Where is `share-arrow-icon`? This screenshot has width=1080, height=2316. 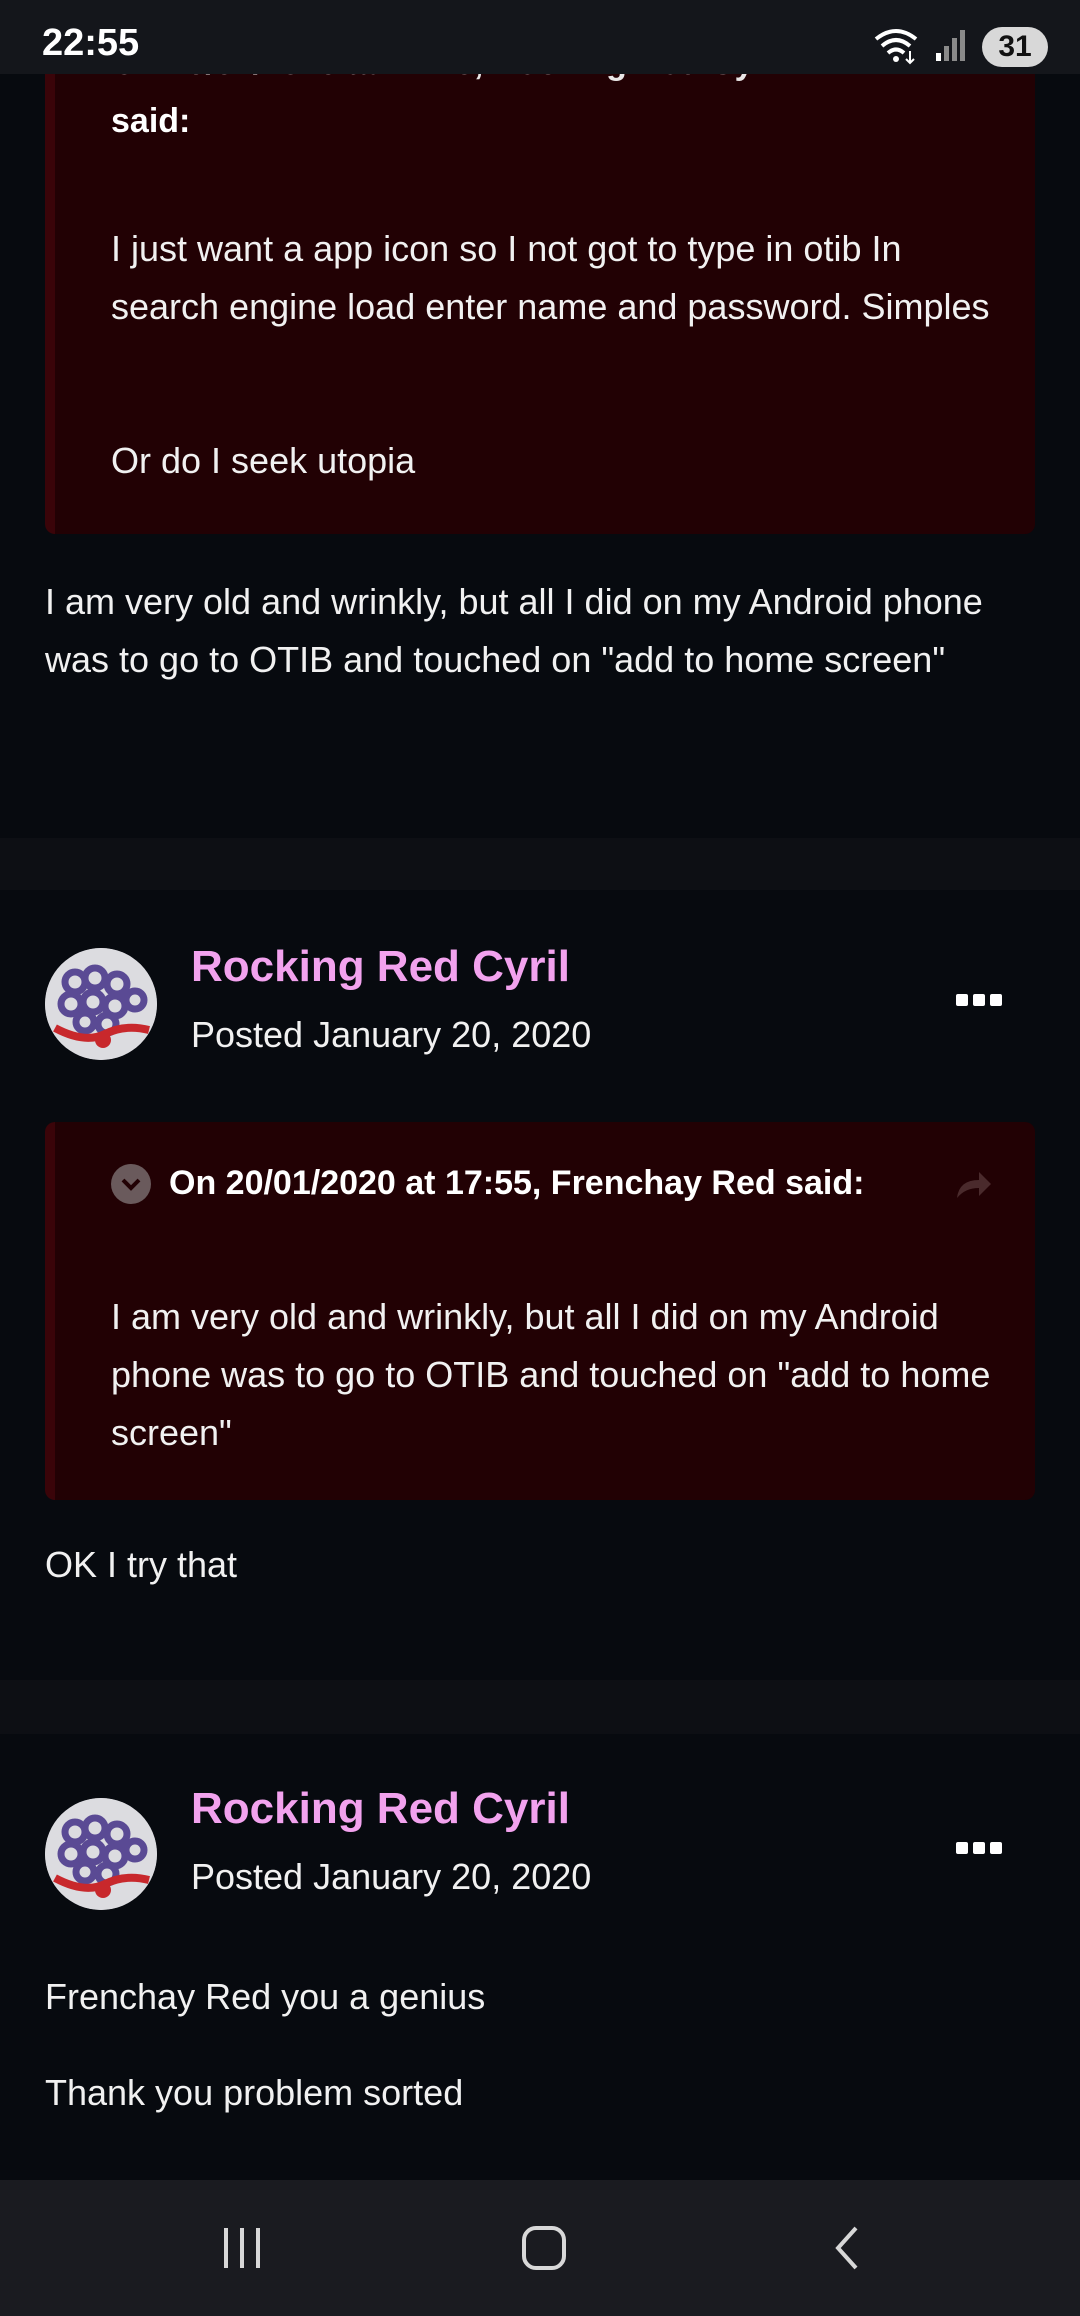
share-arrow-icon is located at coordinates (973, 1185).